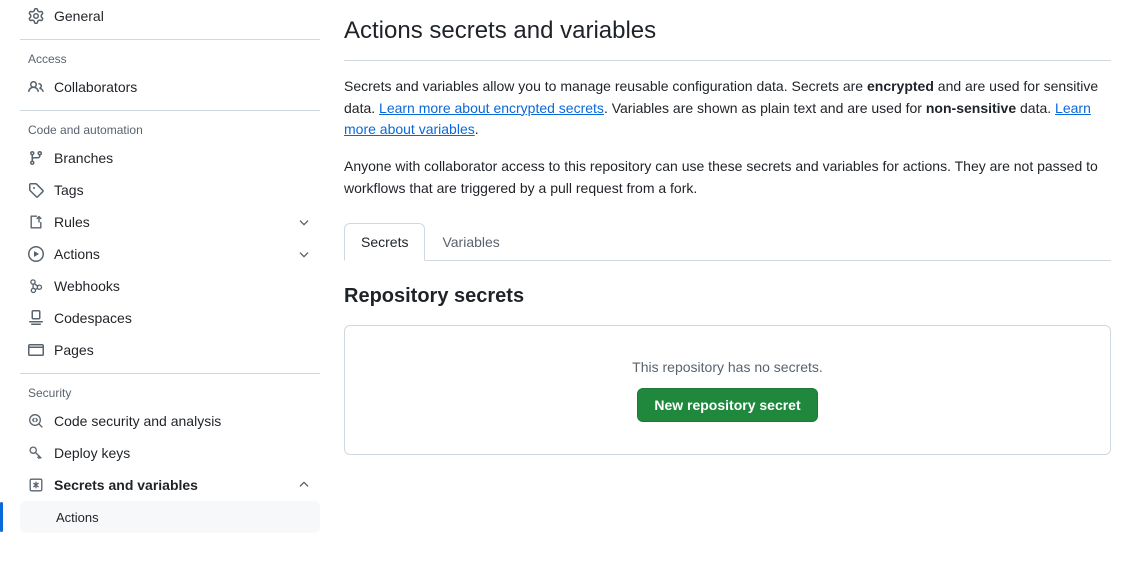  What do you see at coordinates (170, 87) in the screenshot?
I see `sidebar-item-collaborators: Collaborators` at bounding box center [170, 87].